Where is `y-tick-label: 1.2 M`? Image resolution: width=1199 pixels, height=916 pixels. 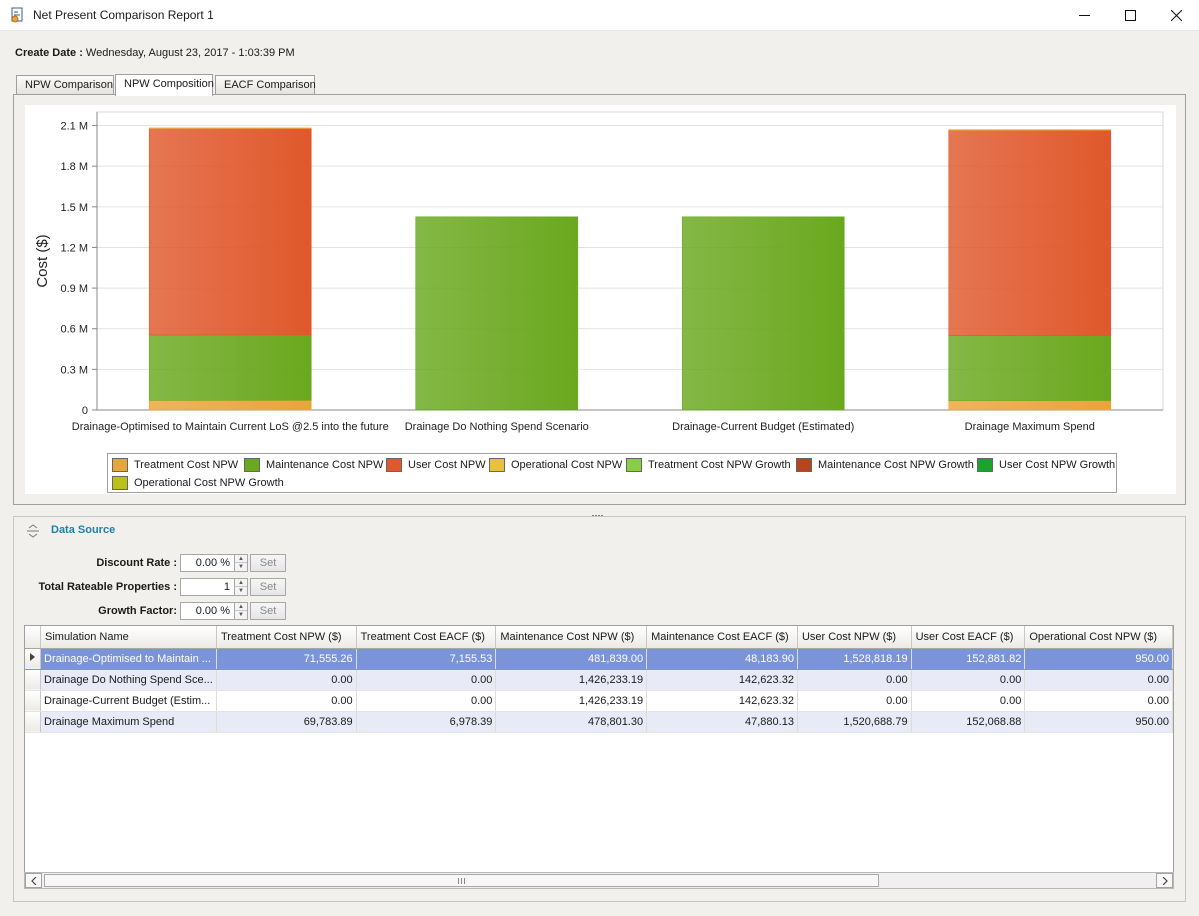
y-tick-label: 1.2 M is located at coordinates (74, 248).